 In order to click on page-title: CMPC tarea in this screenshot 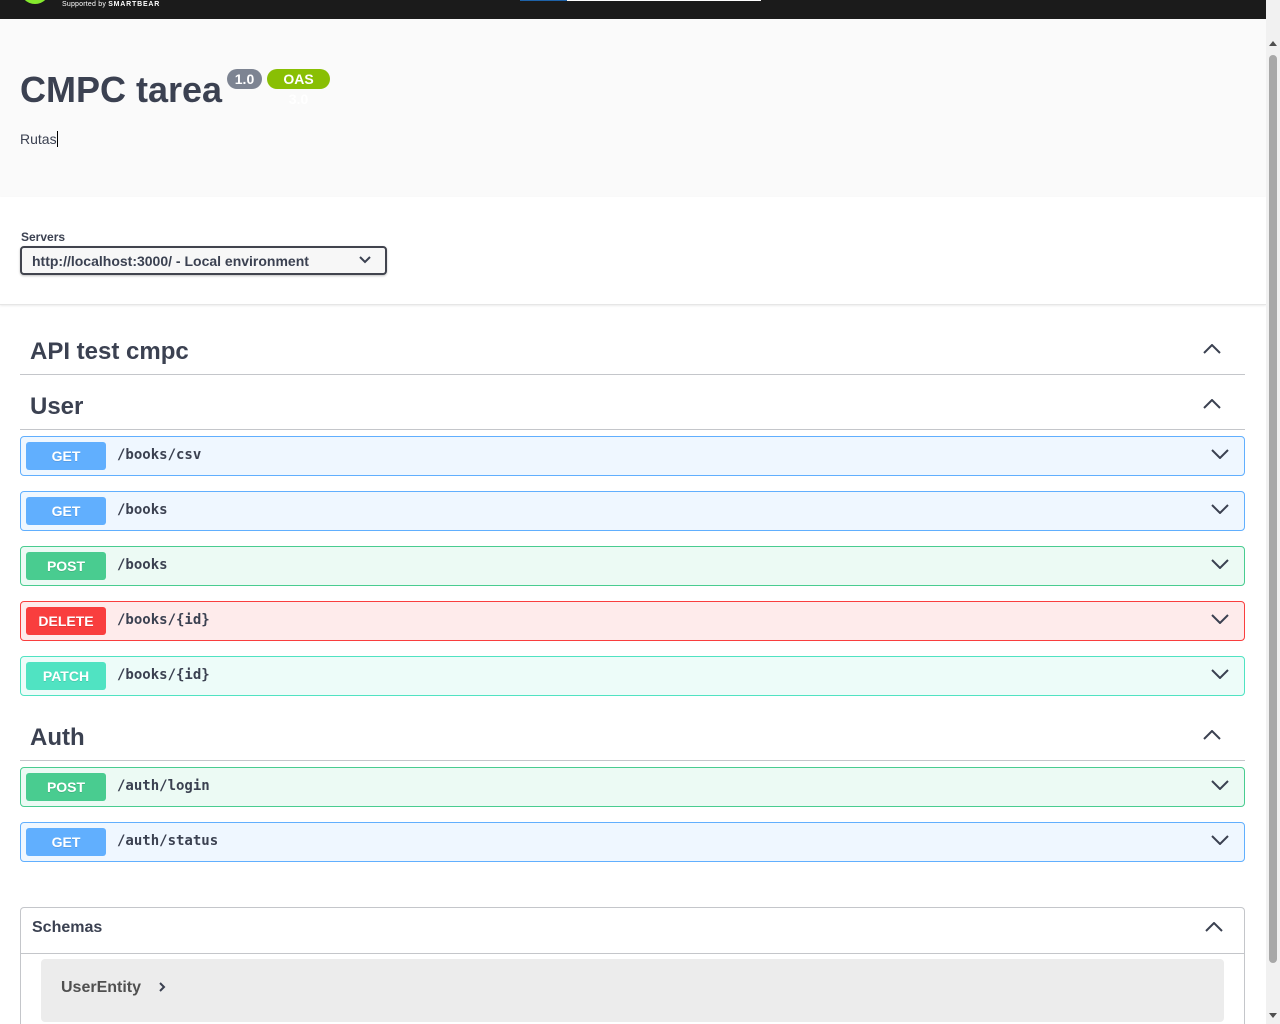, I will do `click(121, 89)`.